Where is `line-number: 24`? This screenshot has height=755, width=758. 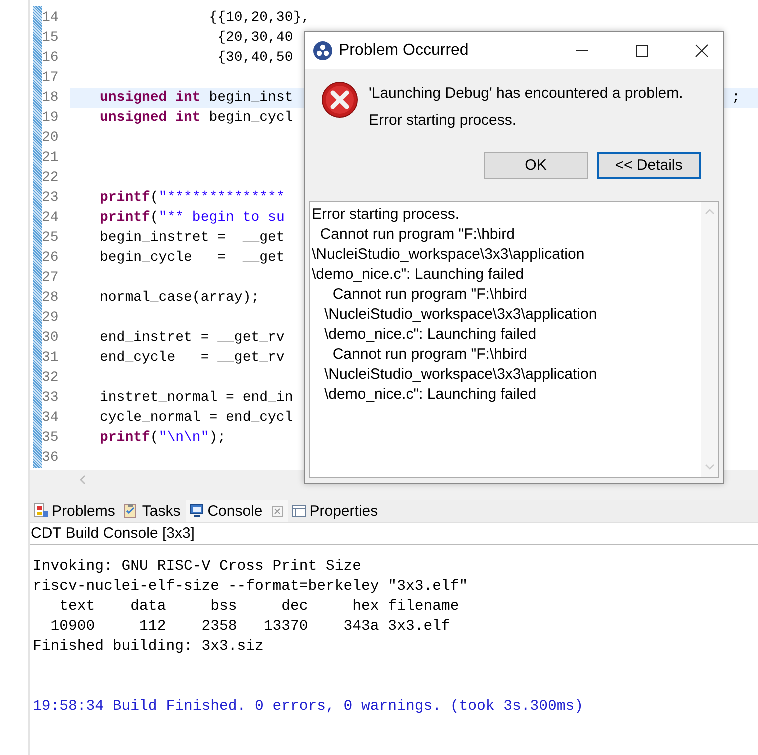
line-number: 24 is located at coordinates (51, 218).